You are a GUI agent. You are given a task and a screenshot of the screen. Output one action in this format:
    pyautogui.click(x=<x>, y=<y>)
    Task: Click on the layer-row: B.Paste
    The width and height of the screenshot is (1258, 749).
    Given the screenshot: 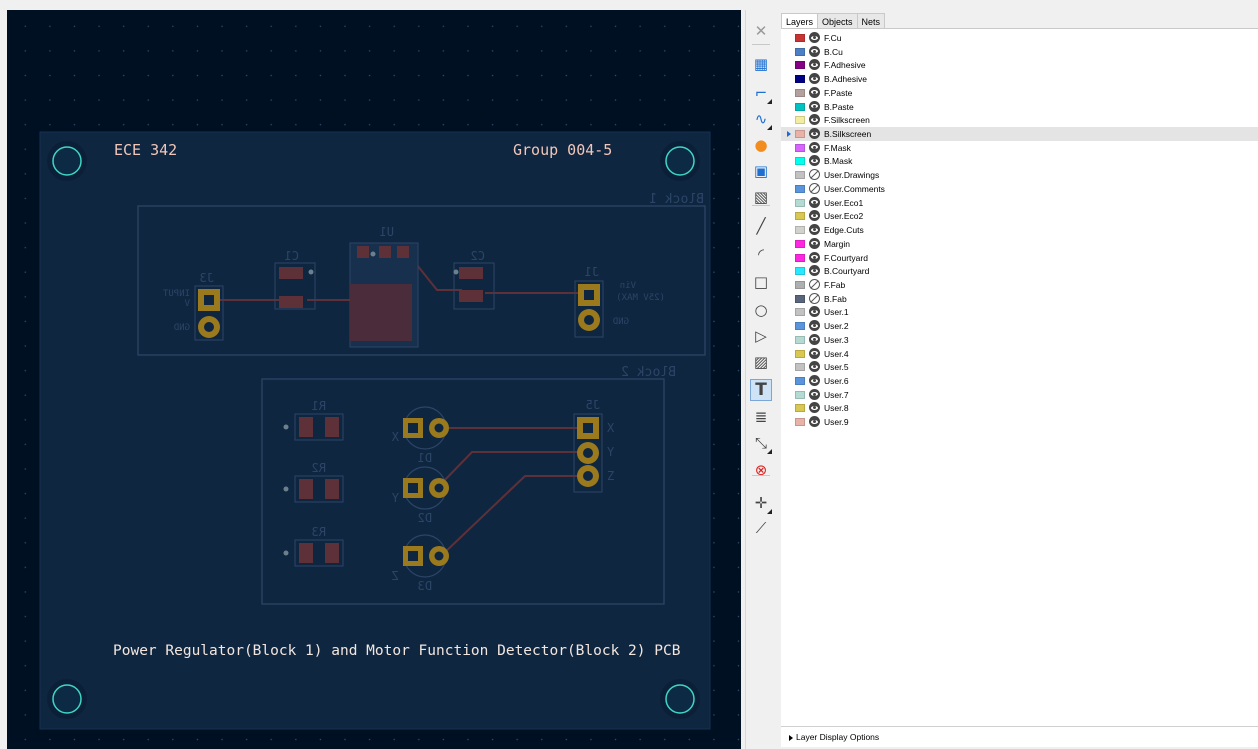 What is the action you would take?
    pyautogui.click(x=1019, y=107)
    